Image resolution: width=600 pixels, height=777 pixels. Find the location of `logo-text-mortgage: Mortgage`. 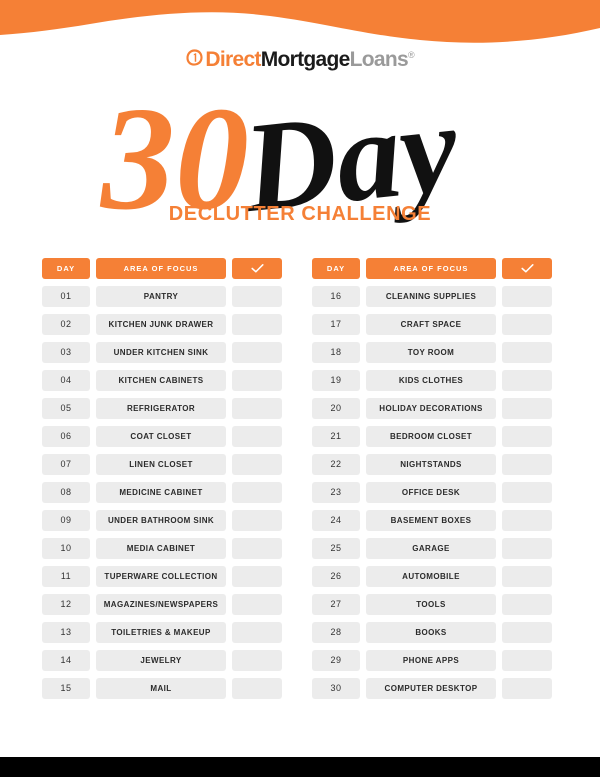

logo-text-mortgage: Mortgage is located at coordinates (305, 59).